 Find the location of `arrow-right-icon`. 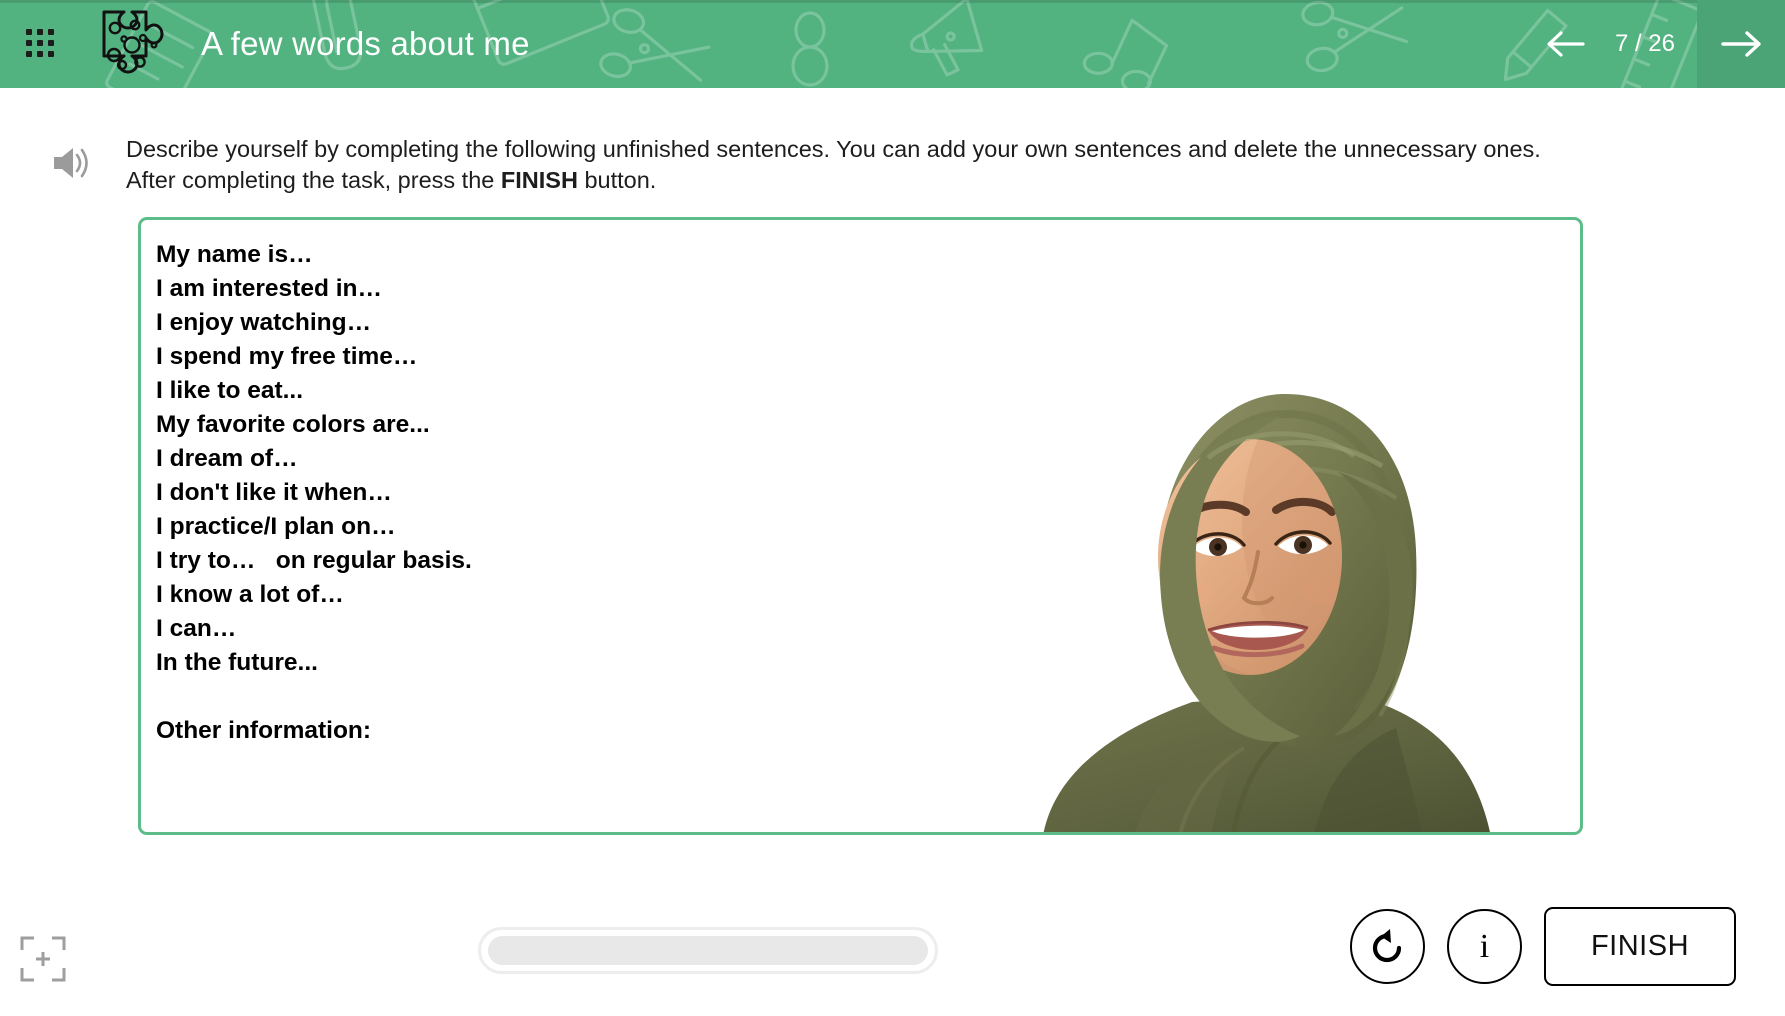

arrow-right-icon is located at coordinates (1741, 44).